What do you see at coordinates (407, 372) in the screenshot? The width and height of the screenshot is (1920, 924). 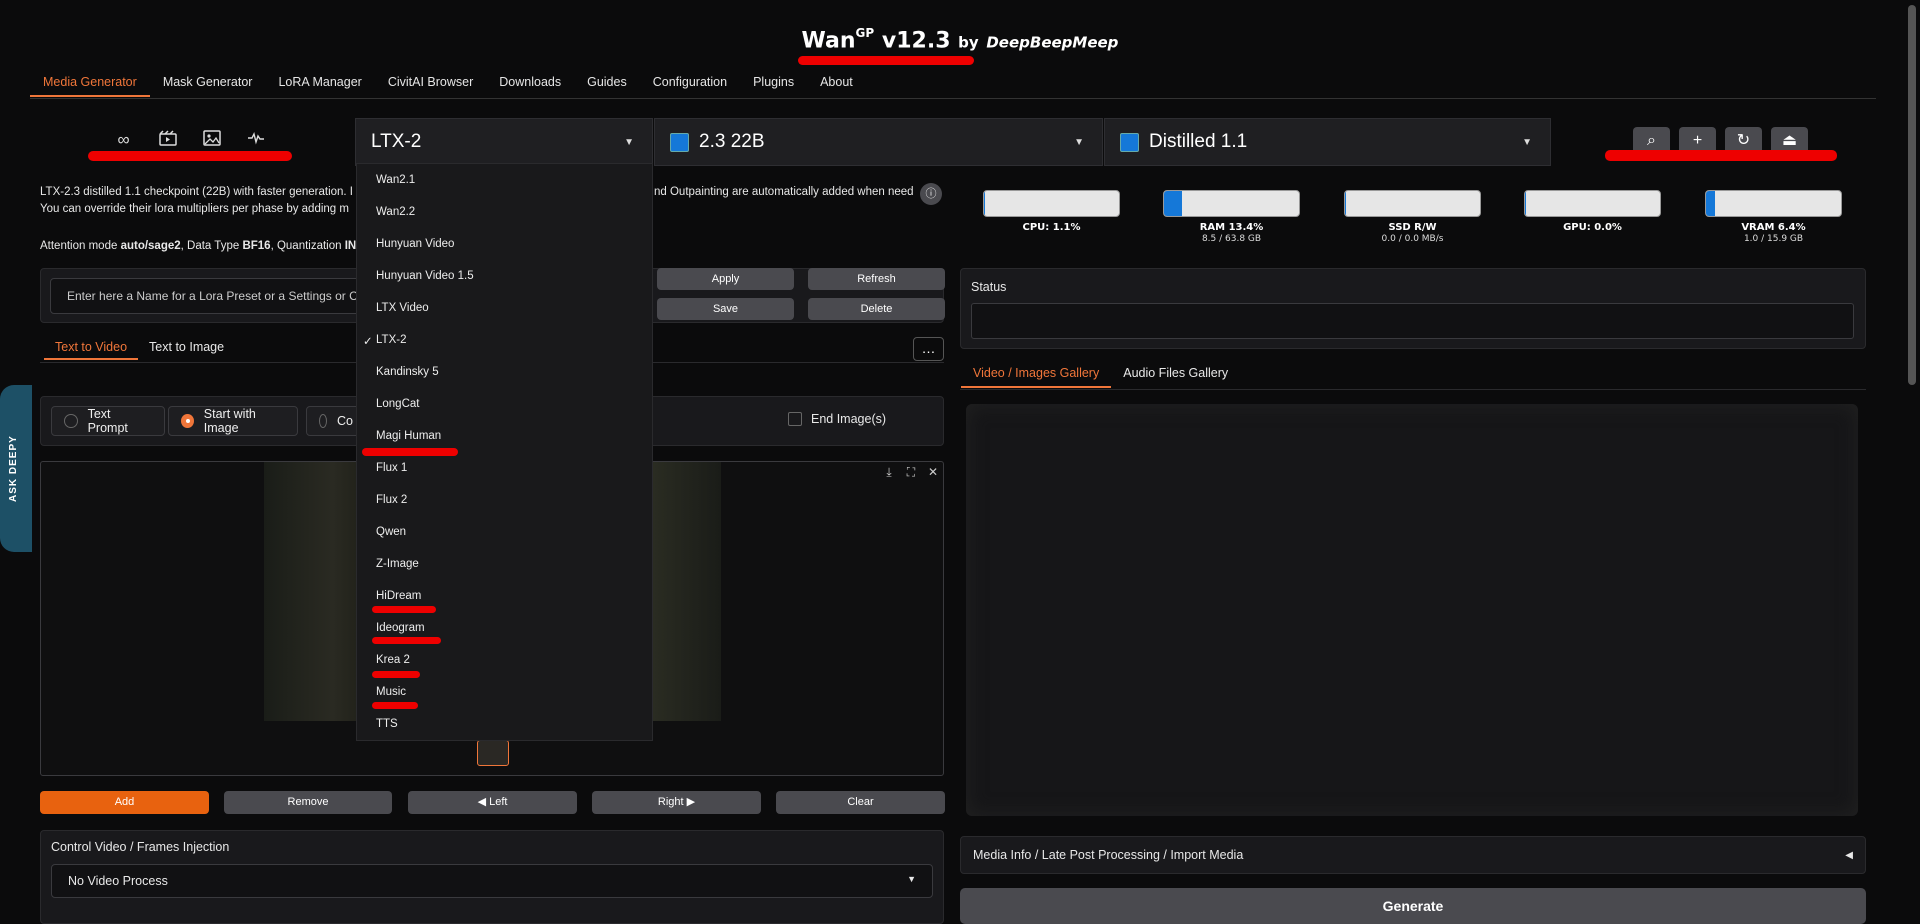 I see `menu-item-kandinsky-5: Kandinsky 5` at bounding box center [407, 372].